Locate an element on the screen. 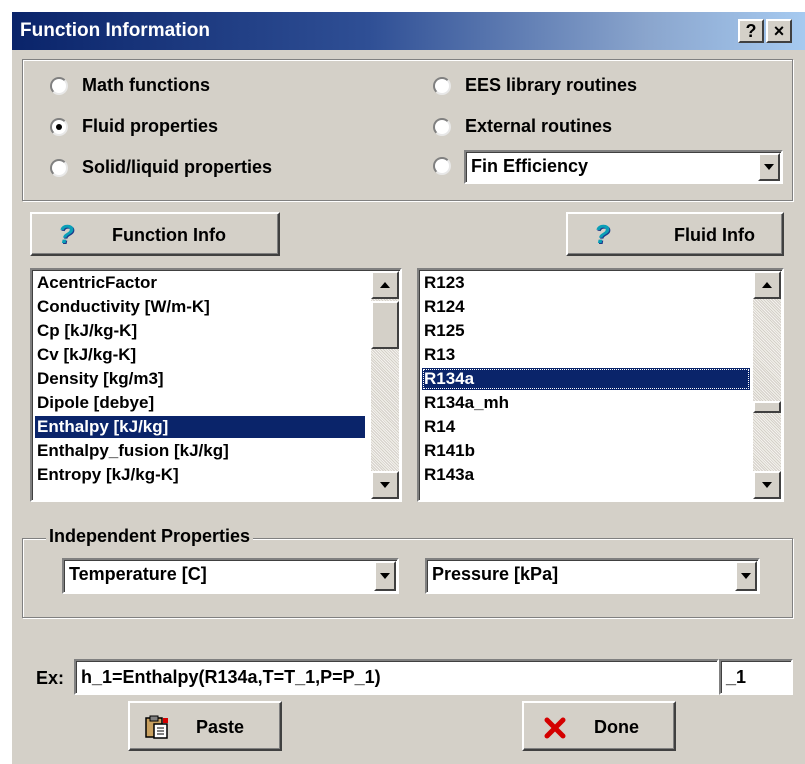 The image size is (805, 764). radio-math-functions: Math functions is located at coordinates (130, 85).